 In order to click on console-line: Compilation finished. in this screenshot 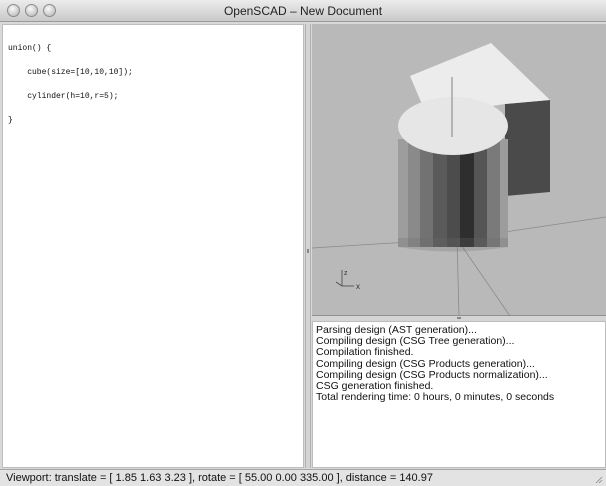, I will do `click(365, 352)`.